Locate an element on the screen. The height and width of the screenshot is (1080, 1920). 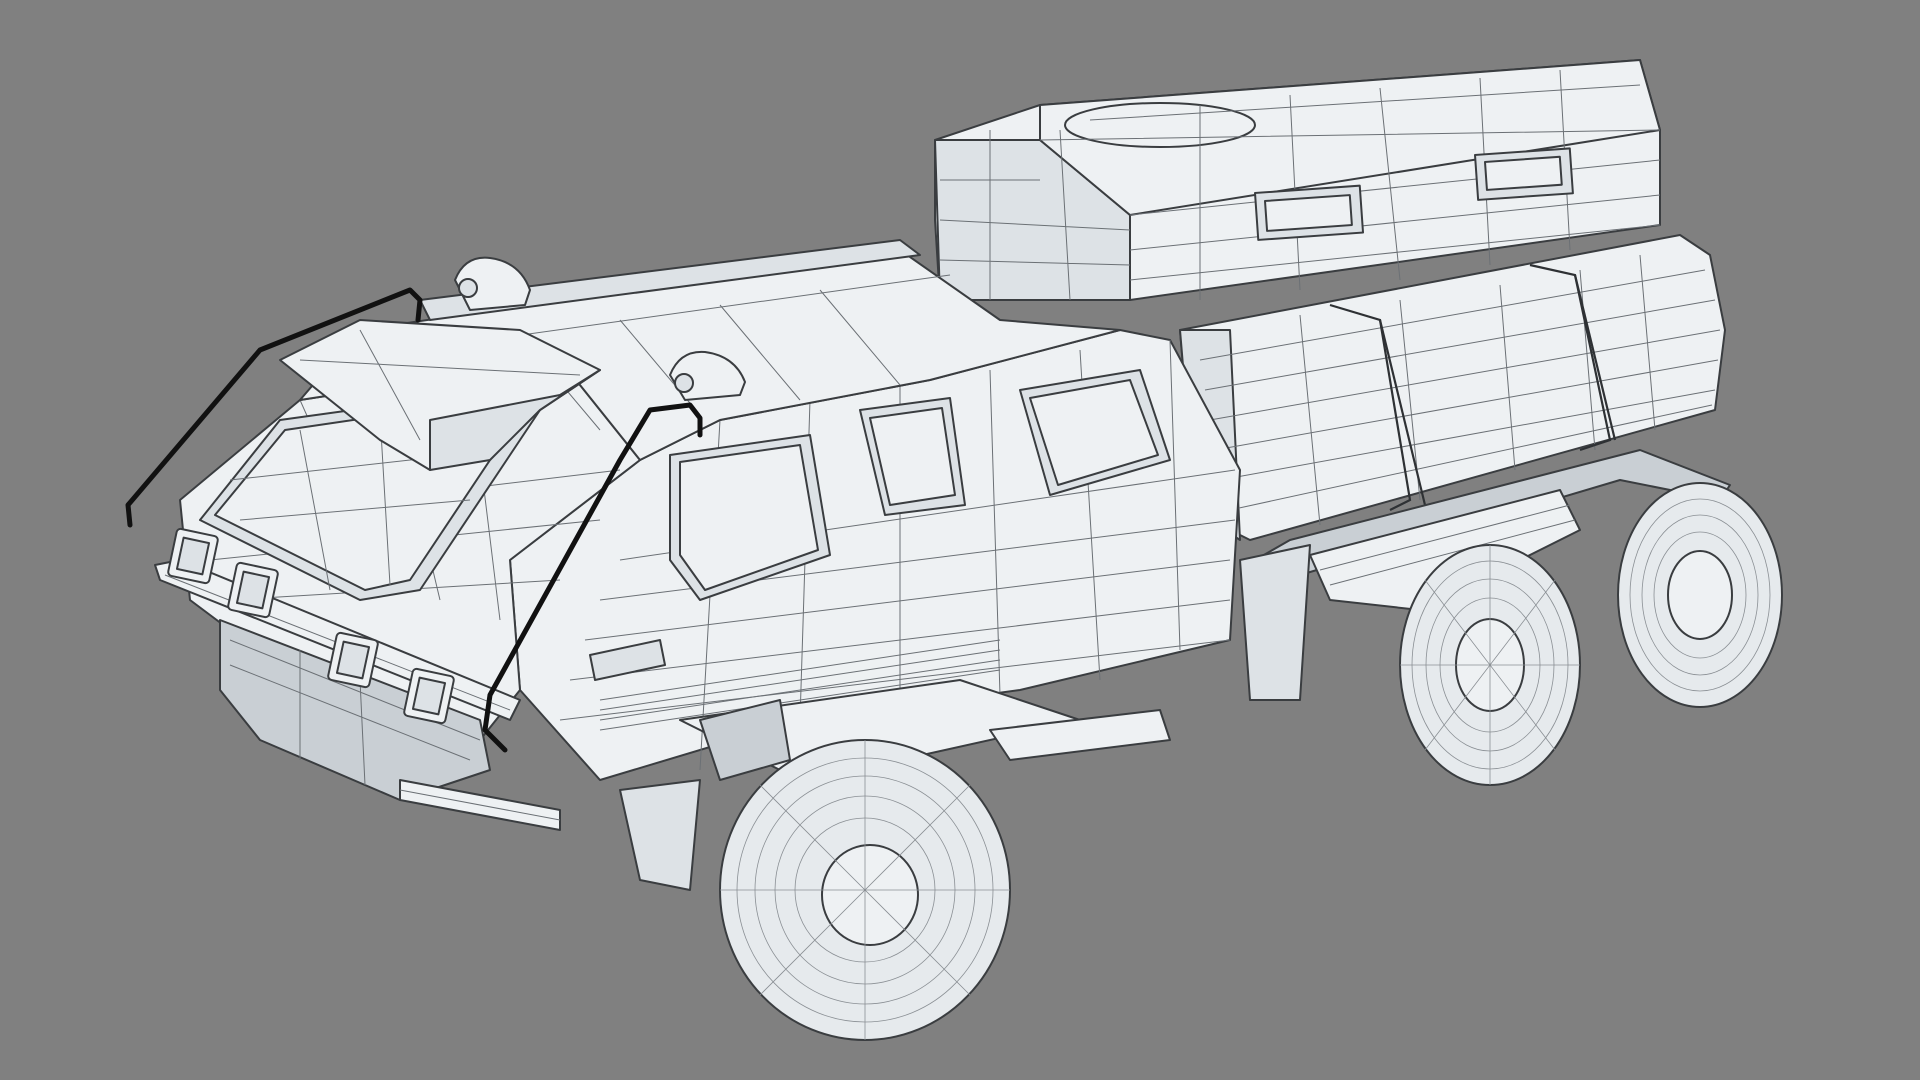
wheel-rear-middle is located at coordinates (1490, 665).